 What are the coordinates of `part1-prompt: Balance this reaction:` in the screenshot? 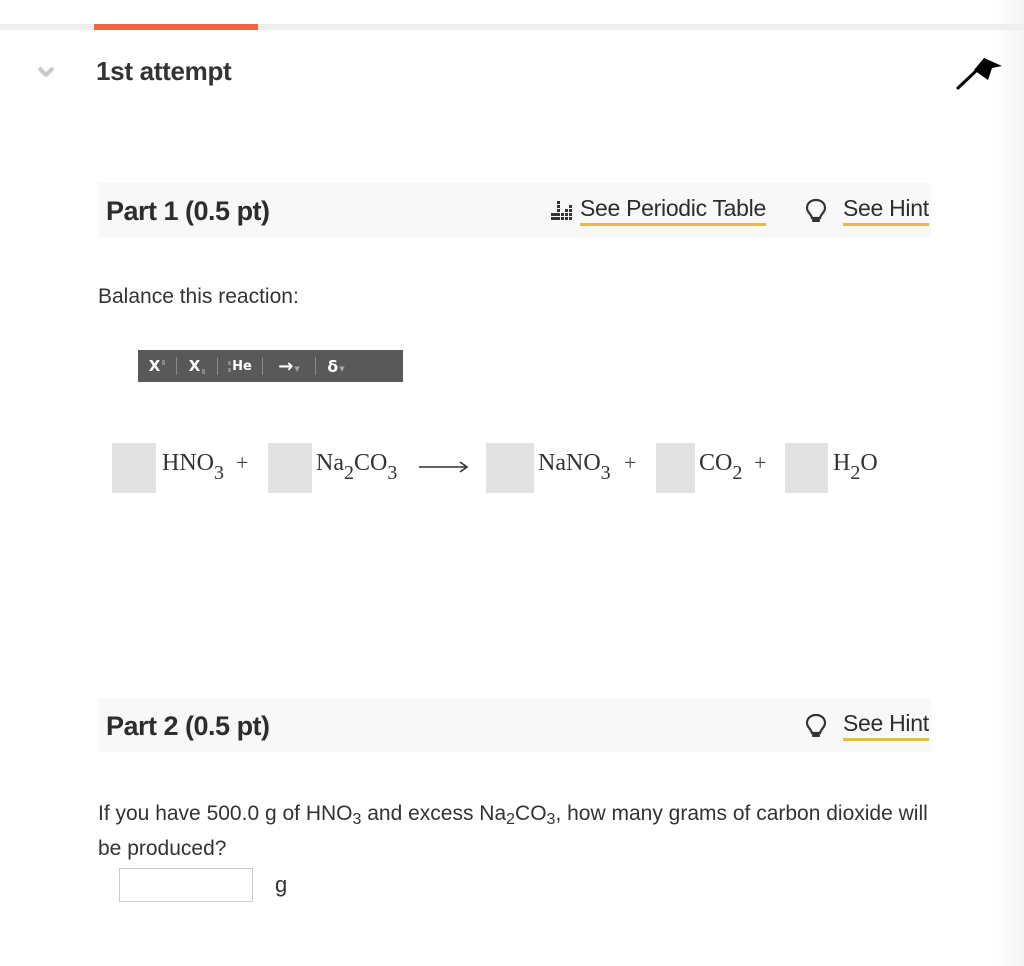 It's located at (198, 296).